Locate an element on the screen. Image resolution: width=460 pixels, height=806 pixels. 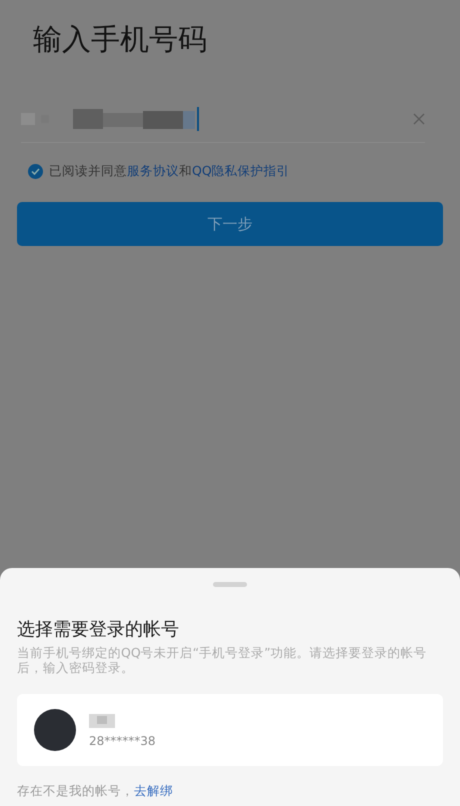
account-card: 28******38 is located at coordinates (230, 730).